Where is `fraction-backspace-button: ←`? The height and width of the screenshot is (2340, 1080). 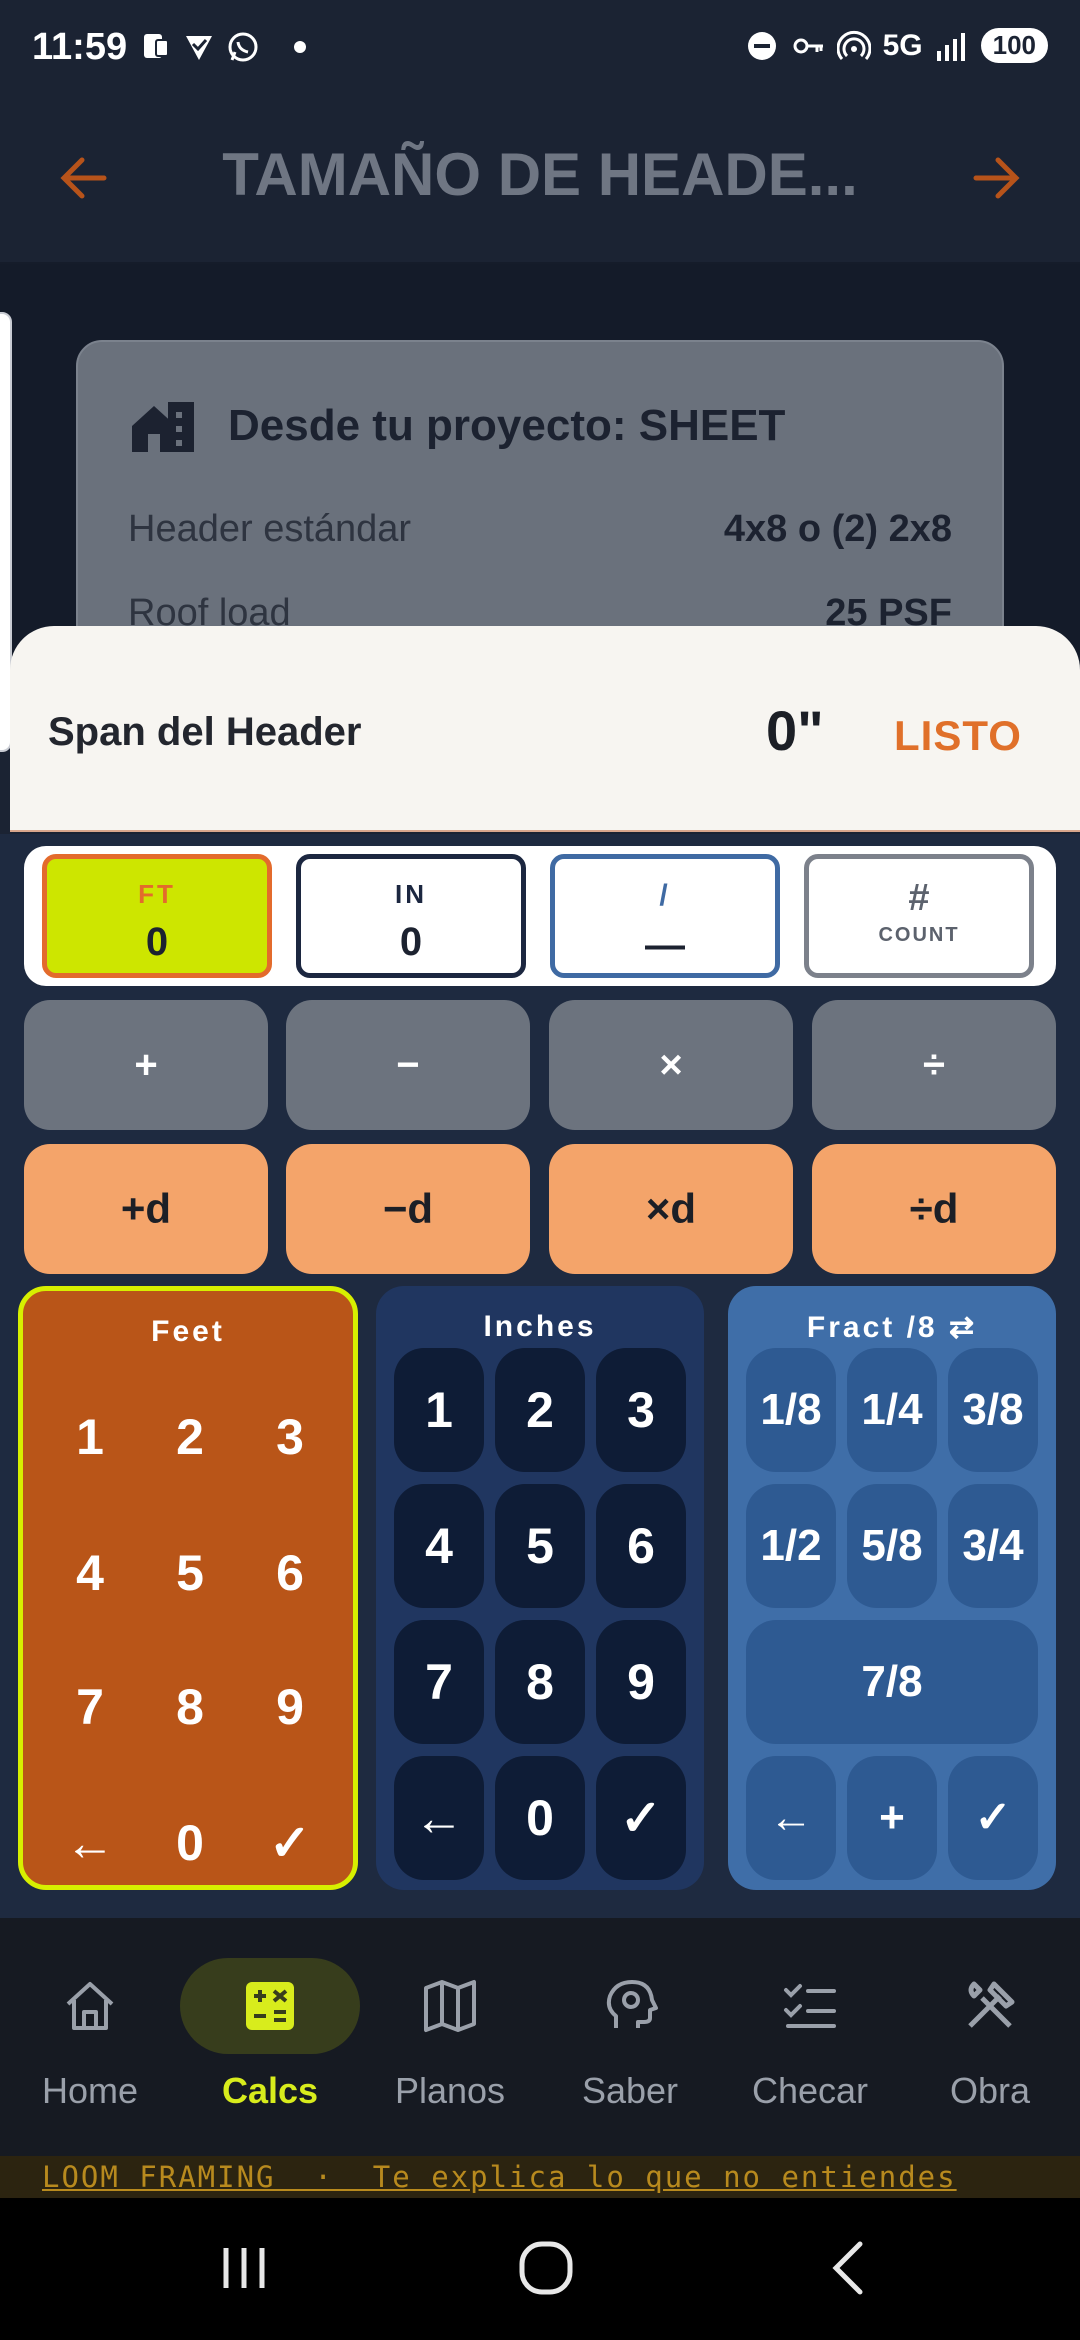 fraction-backspace-button: ← is located at coordinates (791, 1818).